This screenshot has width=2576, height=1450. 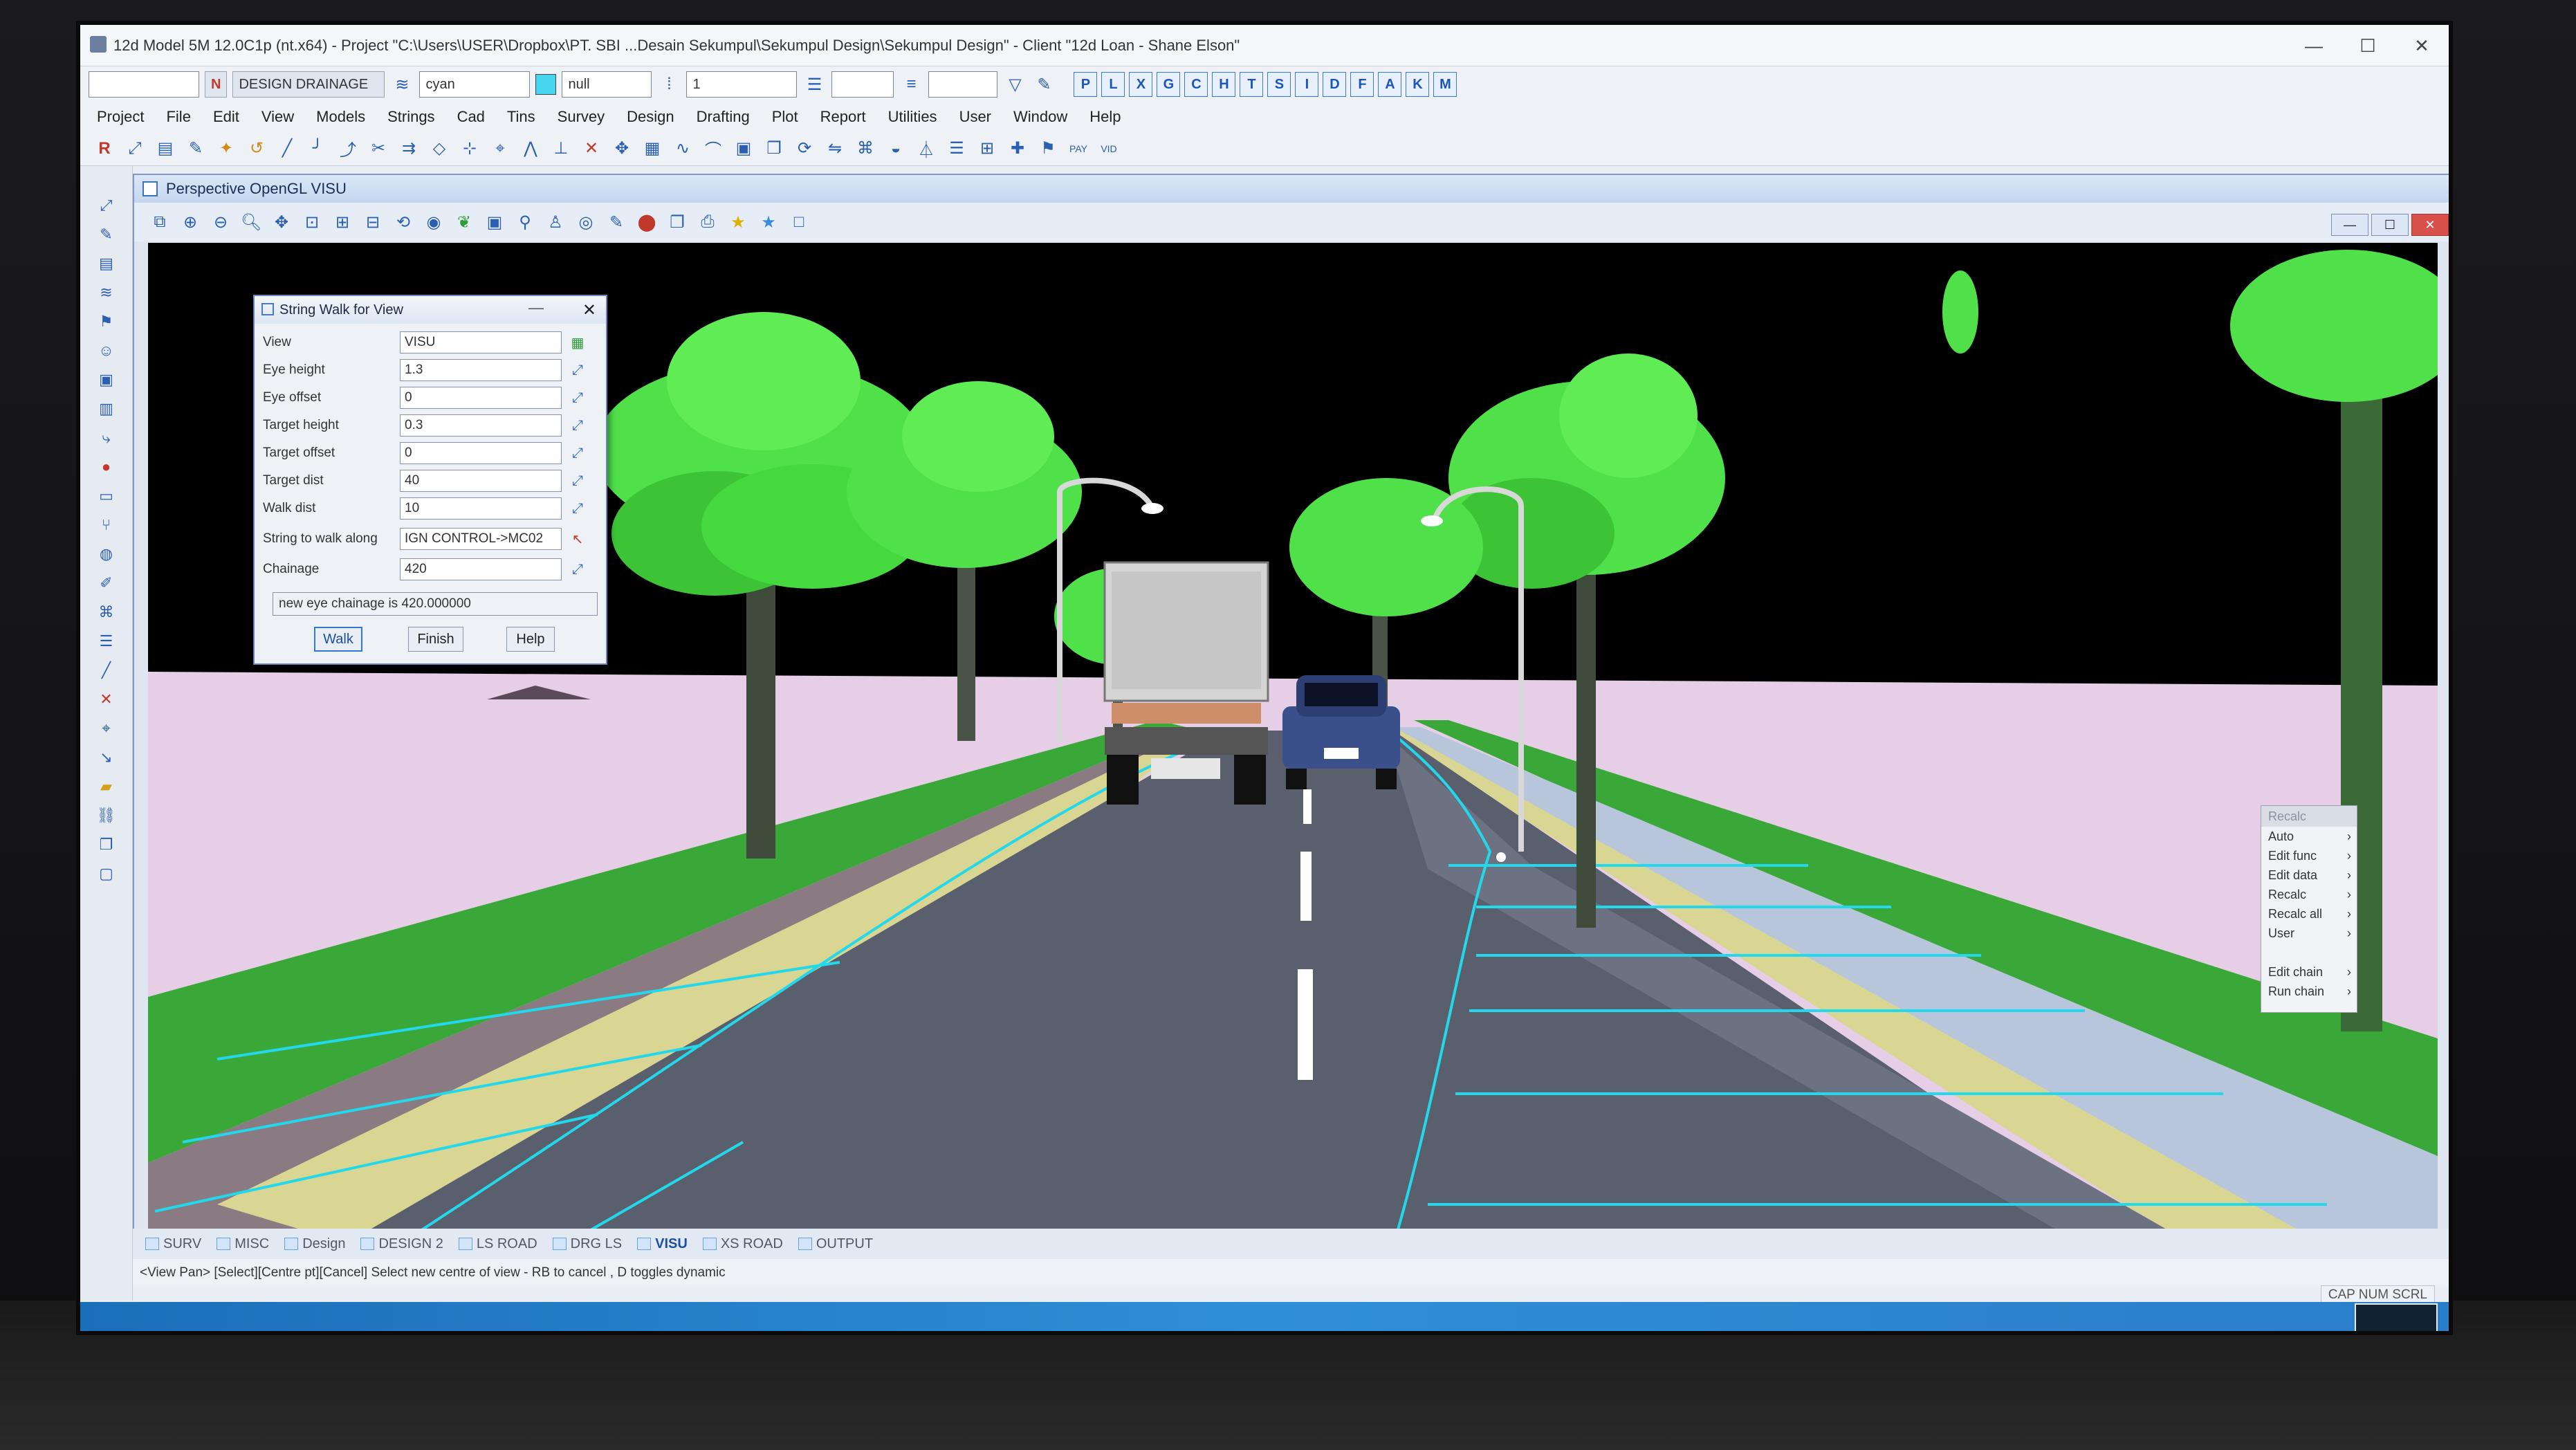 I want to click on grid-icon: ▦, so click(x=652, y=148).